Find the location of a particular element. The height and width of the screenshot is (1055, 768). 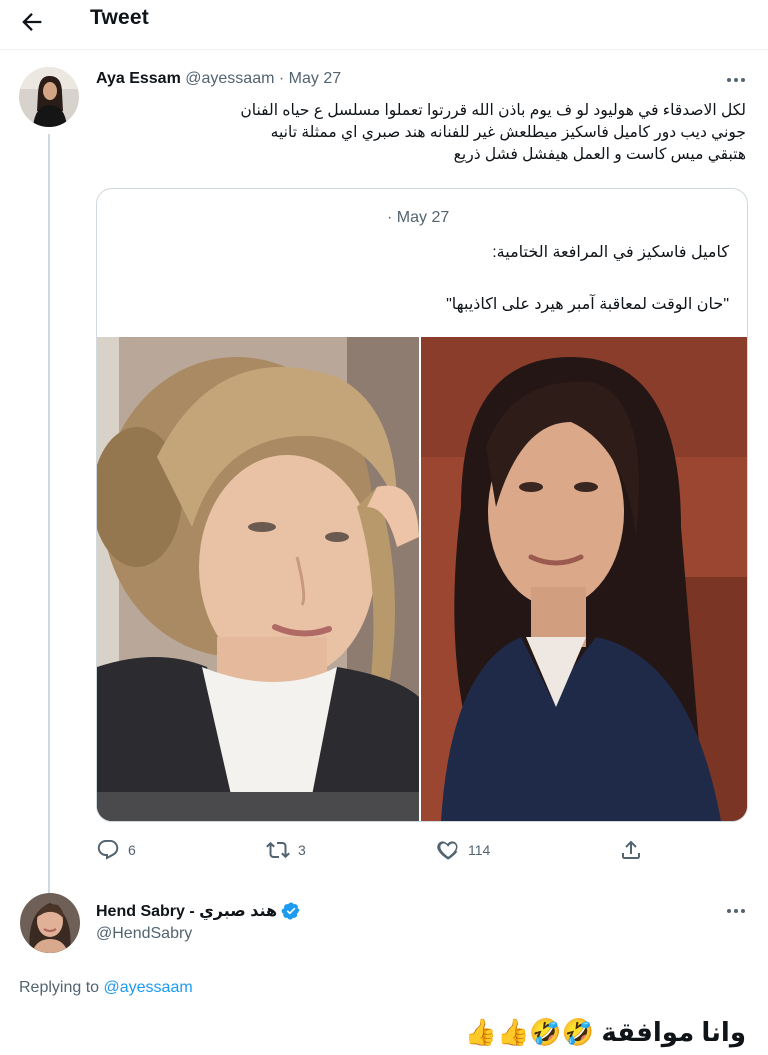

reply-icon is located at coordinates (108, 850).